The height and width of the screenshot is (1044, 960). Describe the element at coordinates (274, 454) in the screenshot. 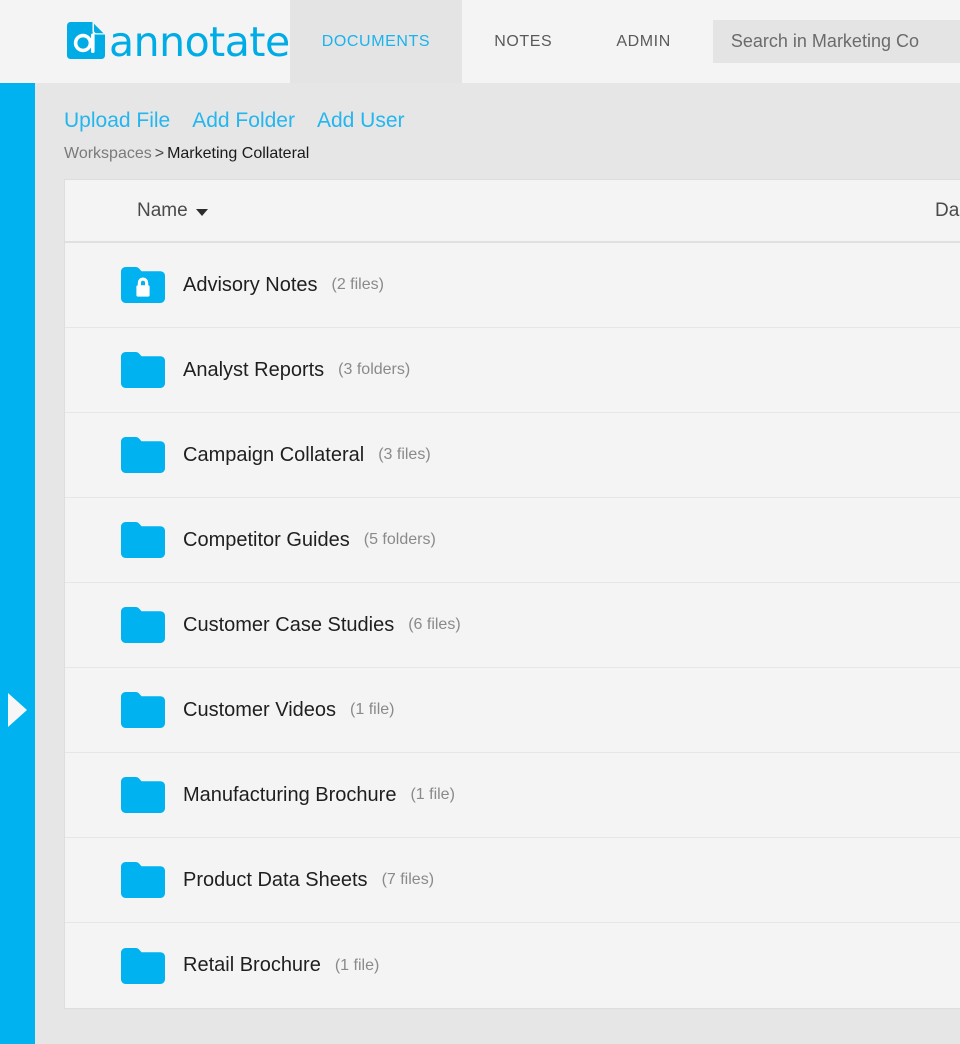

I see `row-name: Campaign Collateral` at that location.